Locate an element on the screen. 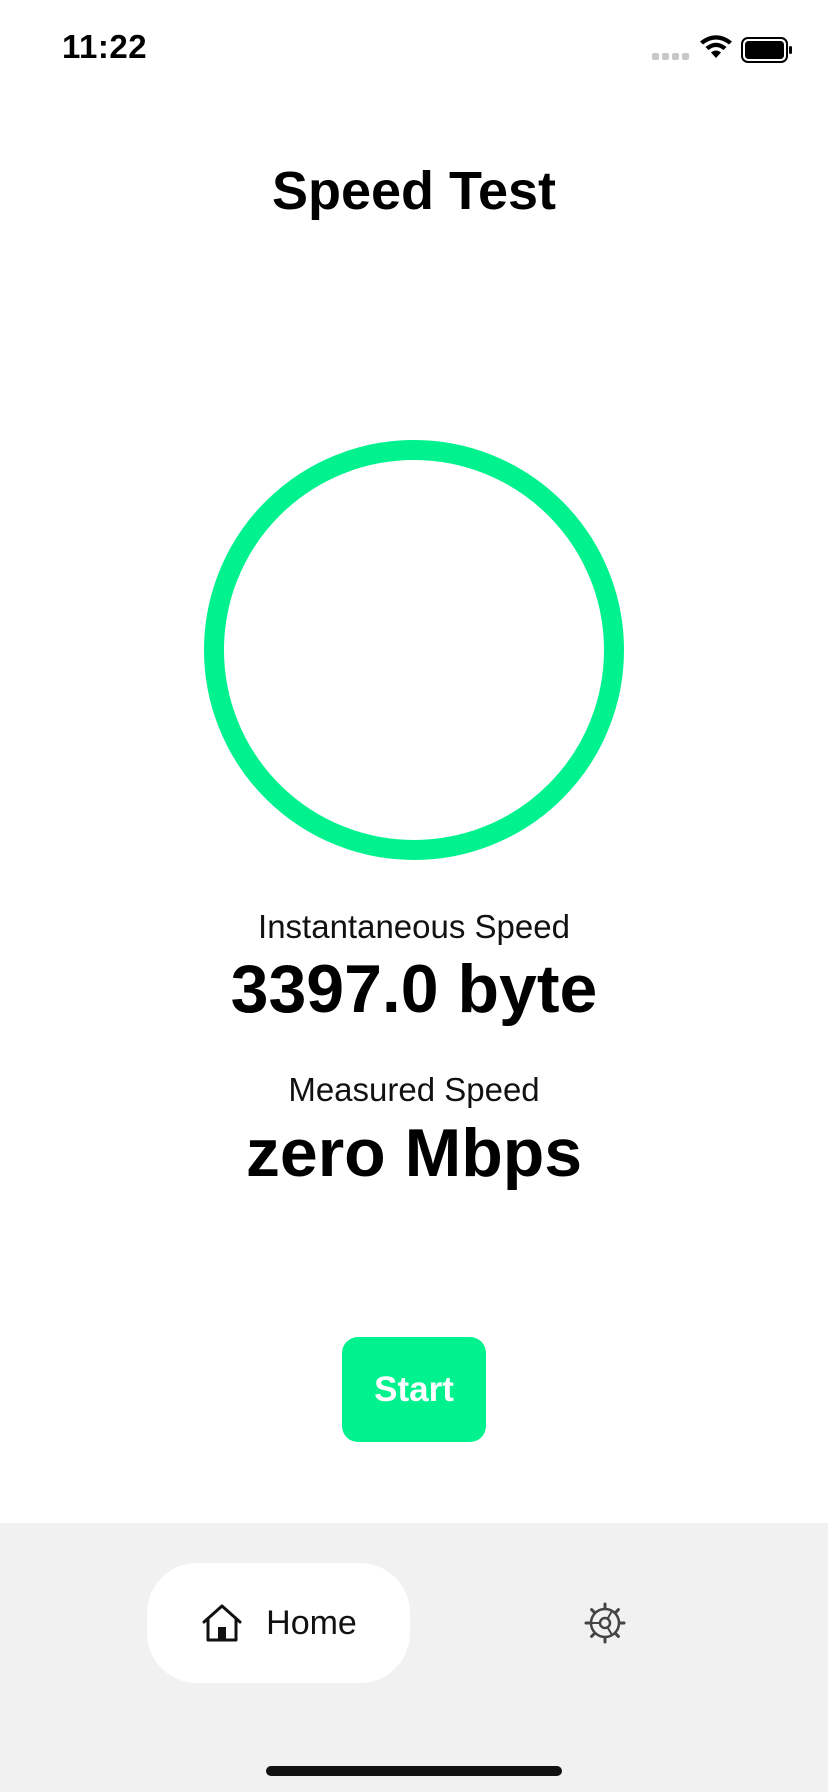  status-time: 11:22 is located at coordinates (105, 46).